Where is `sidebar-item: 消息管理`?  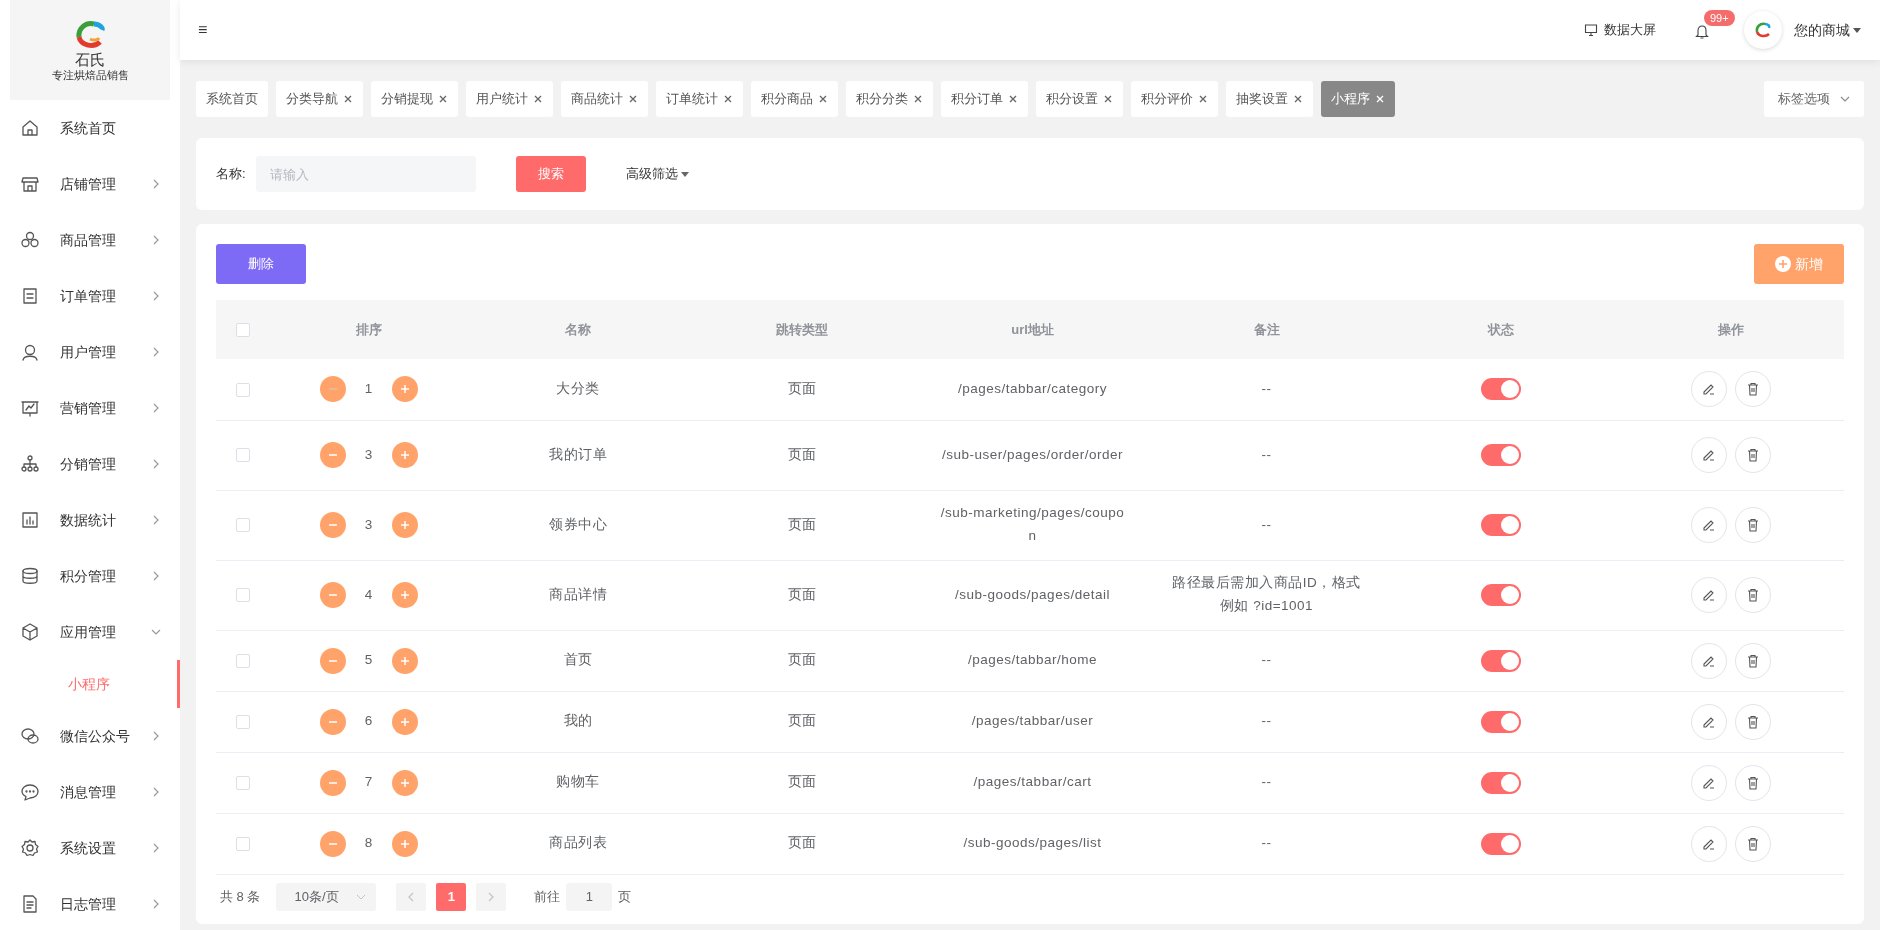
sidebar-item: 消息管理 is located at coordinates (90, 792).